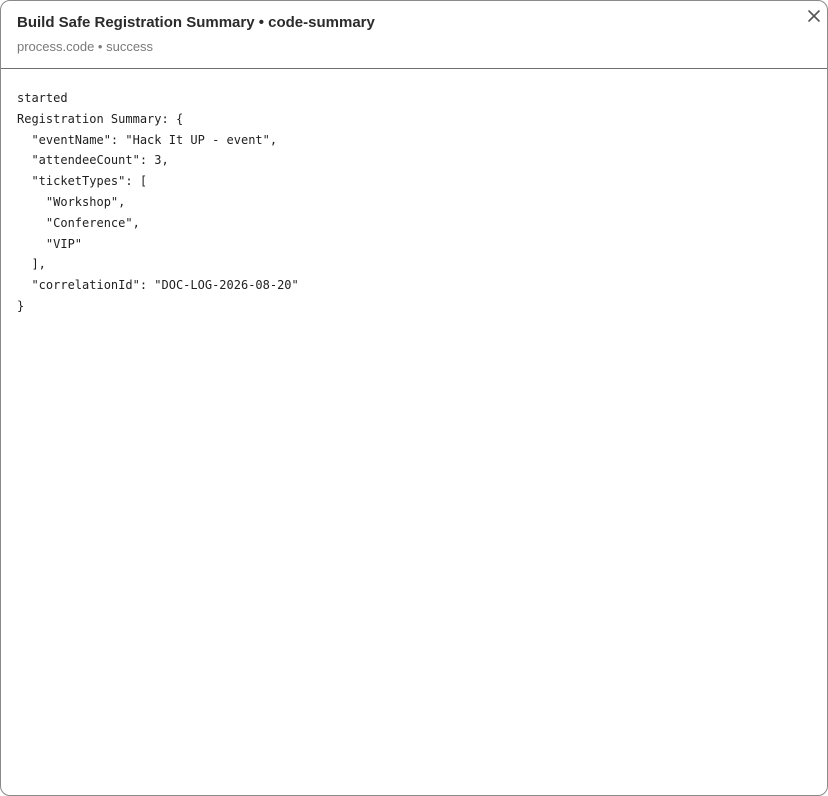 The width and height of the screenshot is (828, 796). Describe the element at coordinates (21, 305) in the screenshot. I see `code-line: }` at that location.